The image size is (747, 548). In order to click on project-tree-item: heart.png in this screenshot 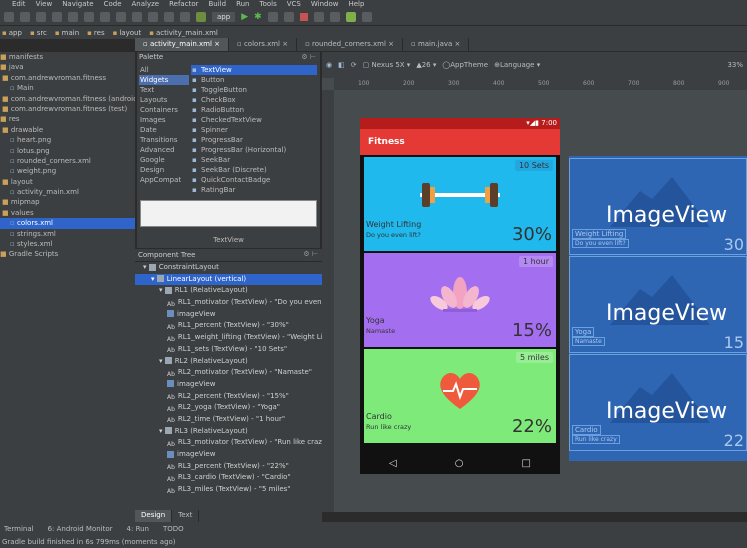, I will do `click(67, 140)`.